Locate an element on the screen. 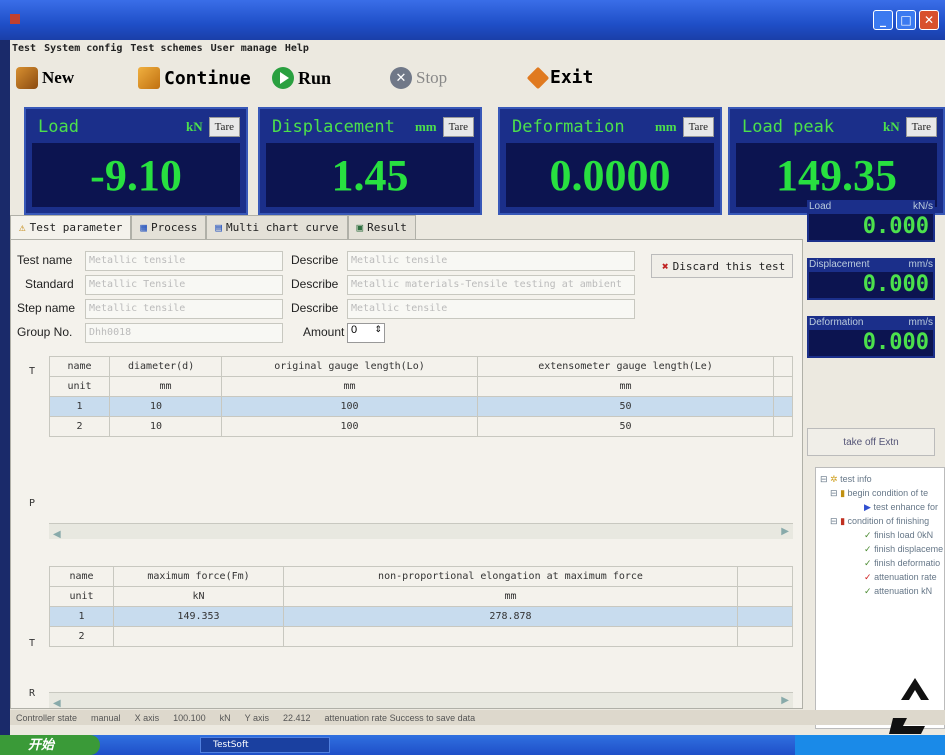  load-peak-tare-button: Tare is located at coordinates (921, 127).